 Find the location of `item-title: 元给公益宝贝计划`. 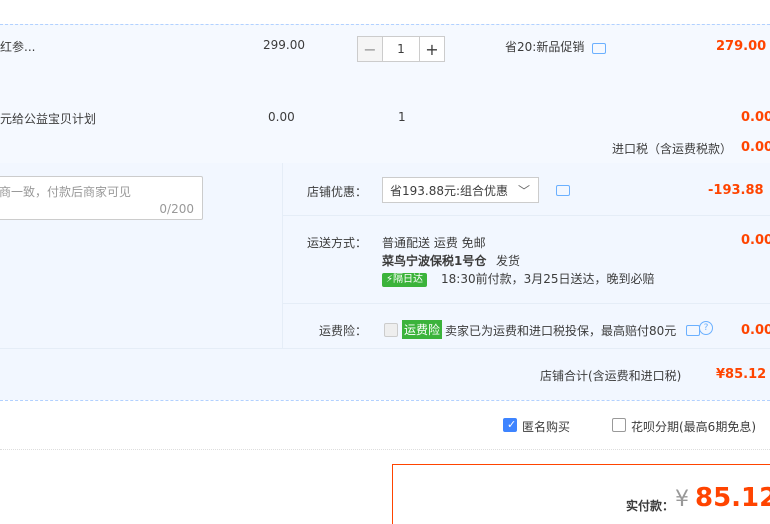

item-title: 元给公益宝贝计划 is located at coordinates (48, 118).